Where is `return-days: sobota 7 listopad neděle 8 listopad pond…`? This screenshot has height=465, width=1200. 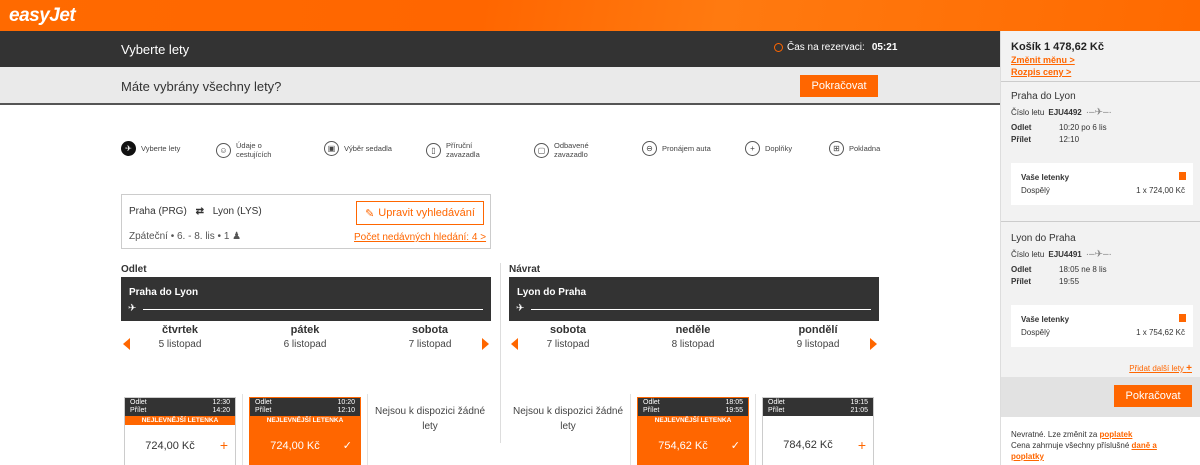
return-days: sobota 7 listopad neděle 8 listopad pond… is located at coordinates (694, 394).